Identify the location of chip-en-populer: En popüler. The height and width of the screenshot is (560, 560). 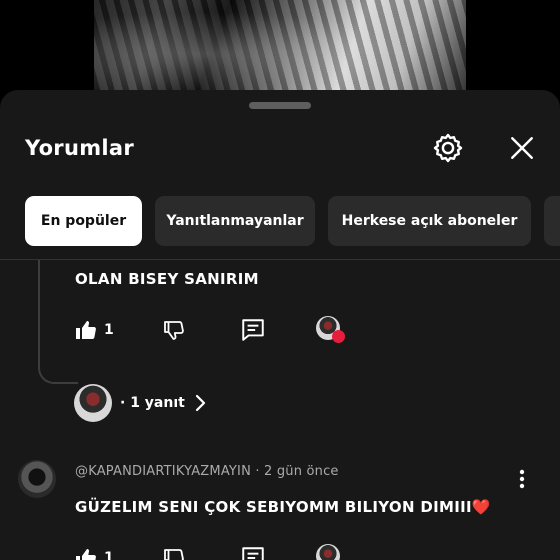
(83, 221).